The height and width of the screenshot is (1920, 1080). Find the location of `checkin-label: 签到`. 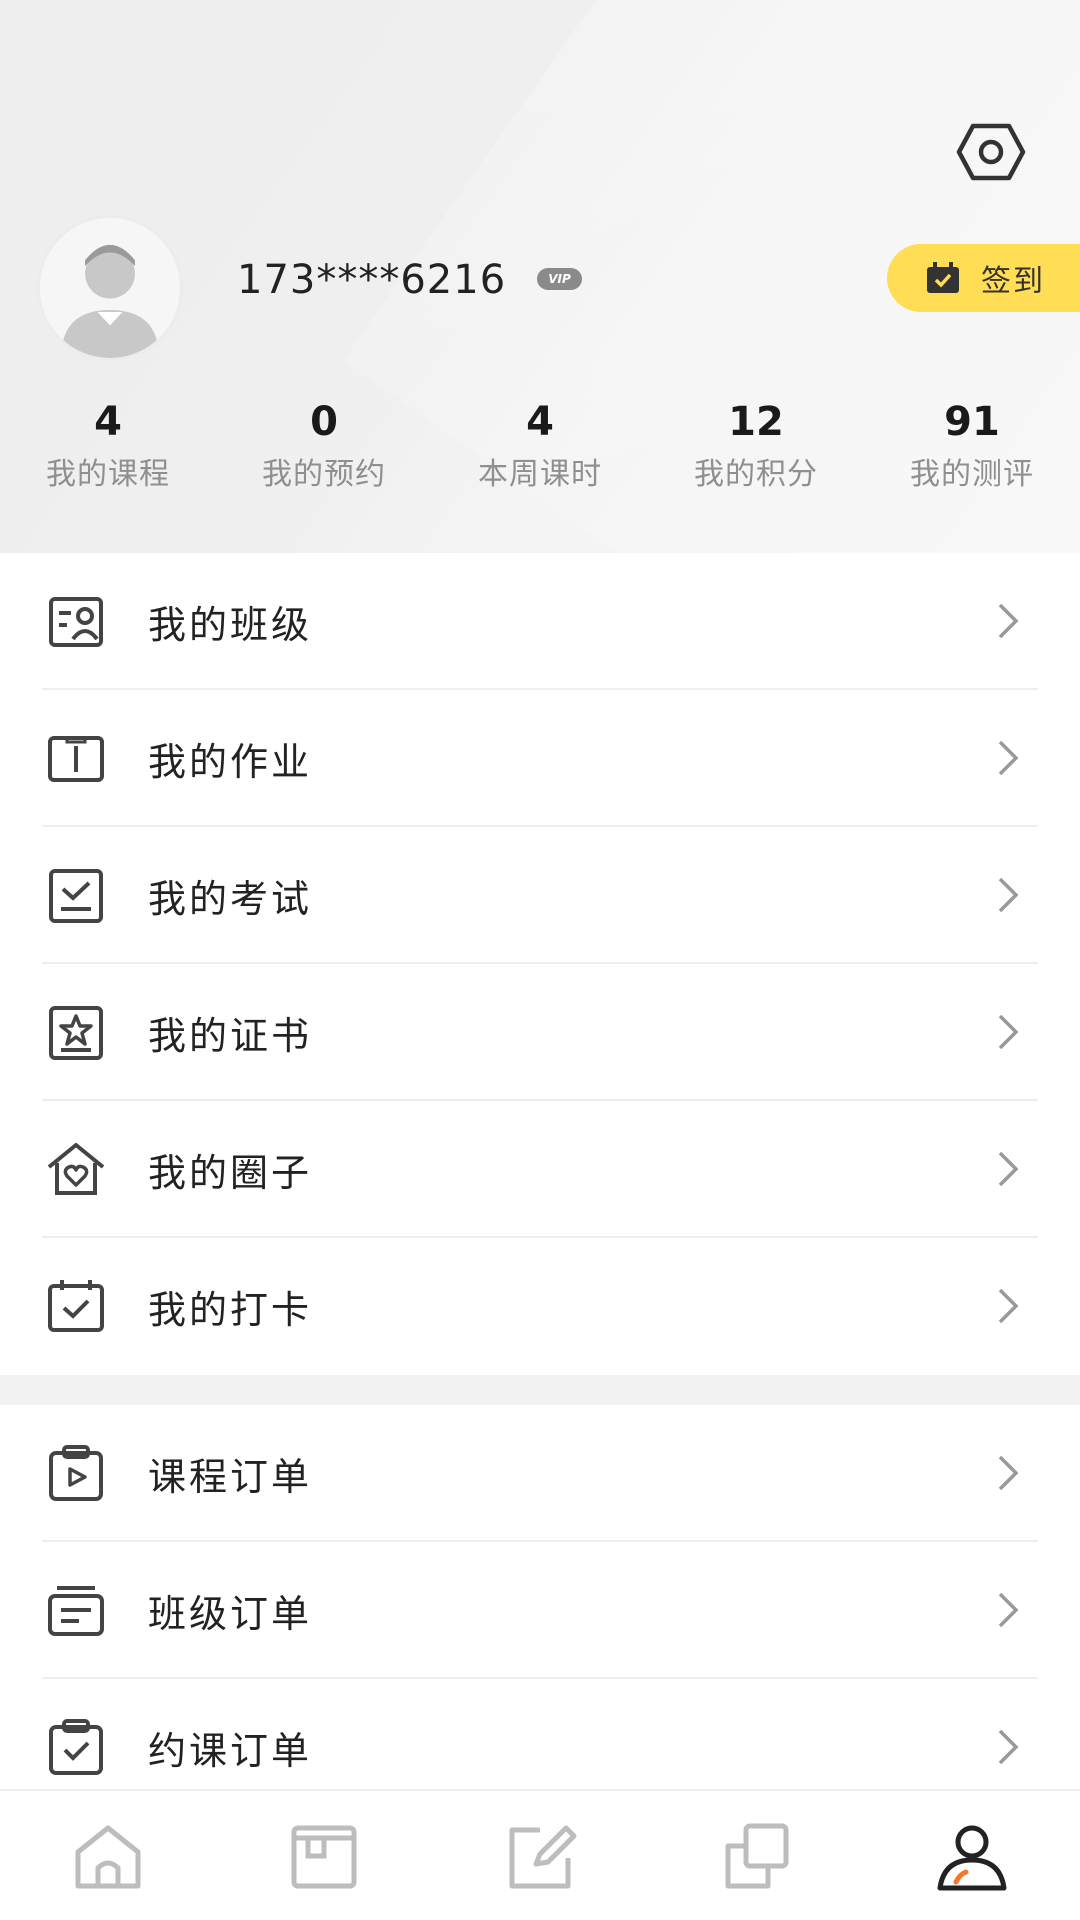

checkin-label: 签到 is located at coordinates (1013, 281).